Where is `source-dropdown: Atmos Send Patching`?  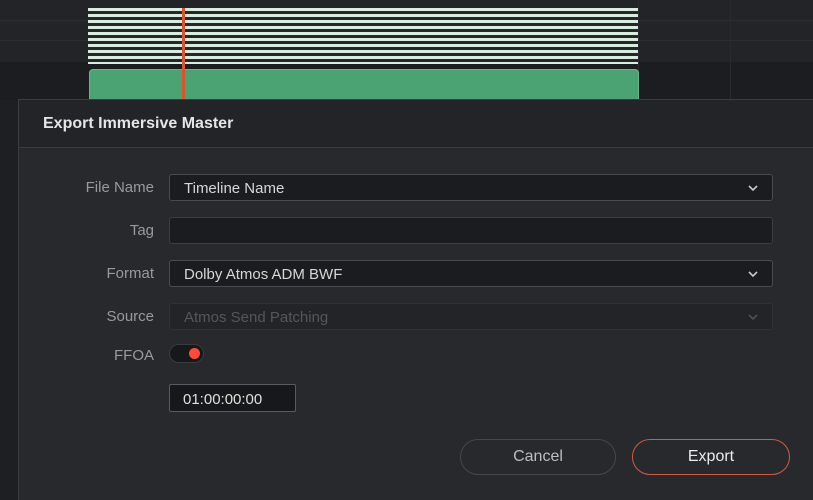 source-dropdown: Atmos Send Patching is located at coordinates (471, 316).